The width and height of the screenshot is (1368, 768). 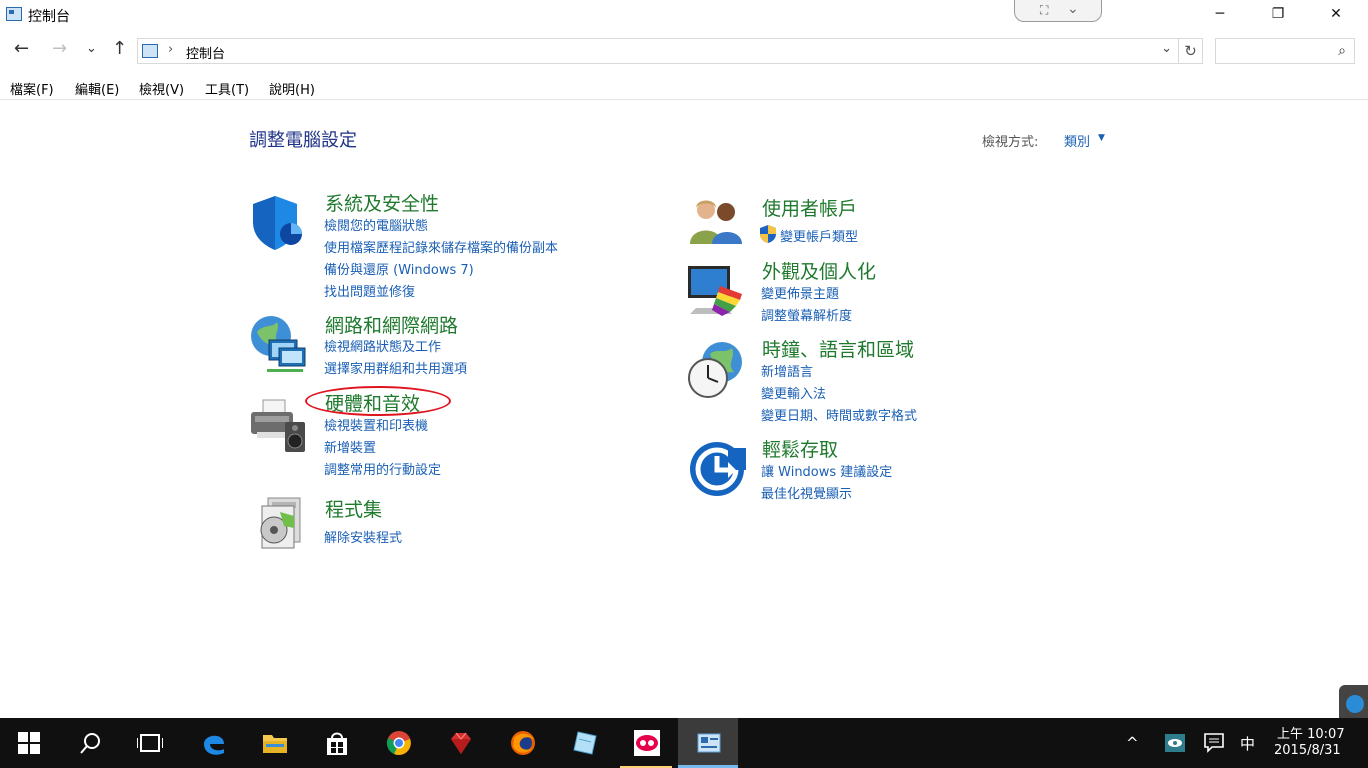 What do you see at coordinates (1166, 48) in the screenshot?
I see `address-dropdown-button: ⌄` at bounding box center [1166, 48].